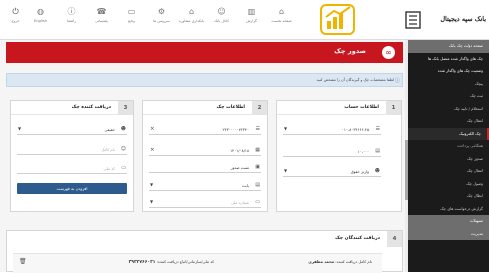  Describe the element at coordinates (205, 186) in the screenshot. I see `reason-select: ▤ بابت ▼` at that location.